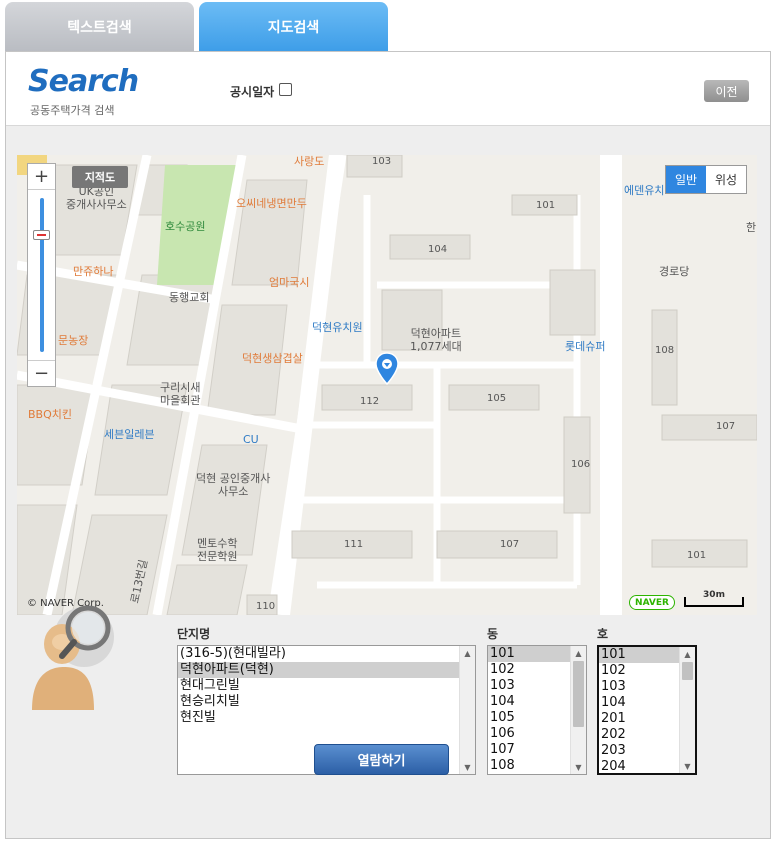  I want to click on map-type-toggle: 일반 위성, so click(706, 179).